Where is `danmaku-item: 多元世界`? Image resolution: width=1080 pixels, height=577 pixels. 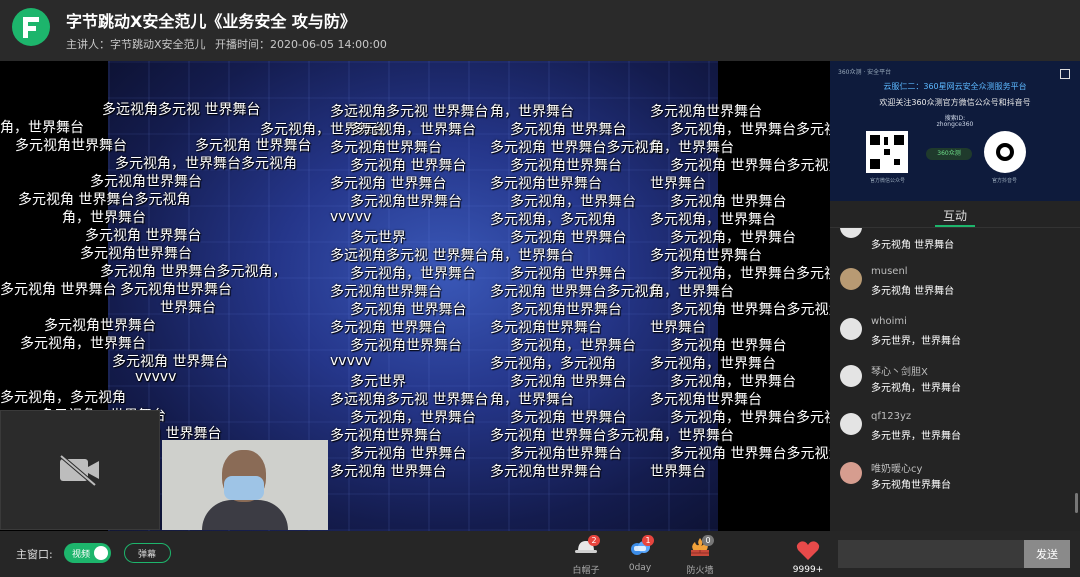 danmaku-item: 多元世界 is located at coordinates (378, 382).